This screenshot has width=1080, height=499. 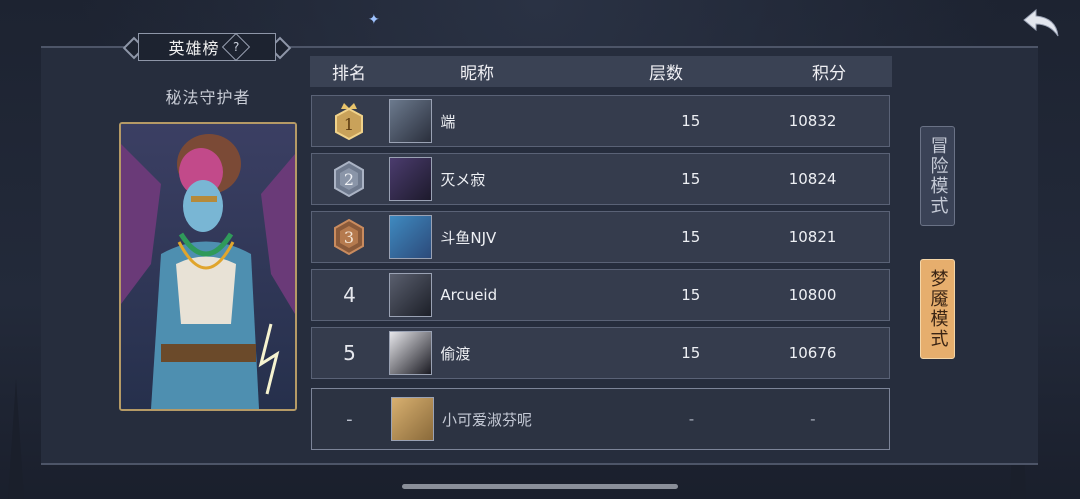 What do you see at coordinates (349, 74) in the screenshot?
I see `header-rank: 排名` at bounding box center [349, 74].